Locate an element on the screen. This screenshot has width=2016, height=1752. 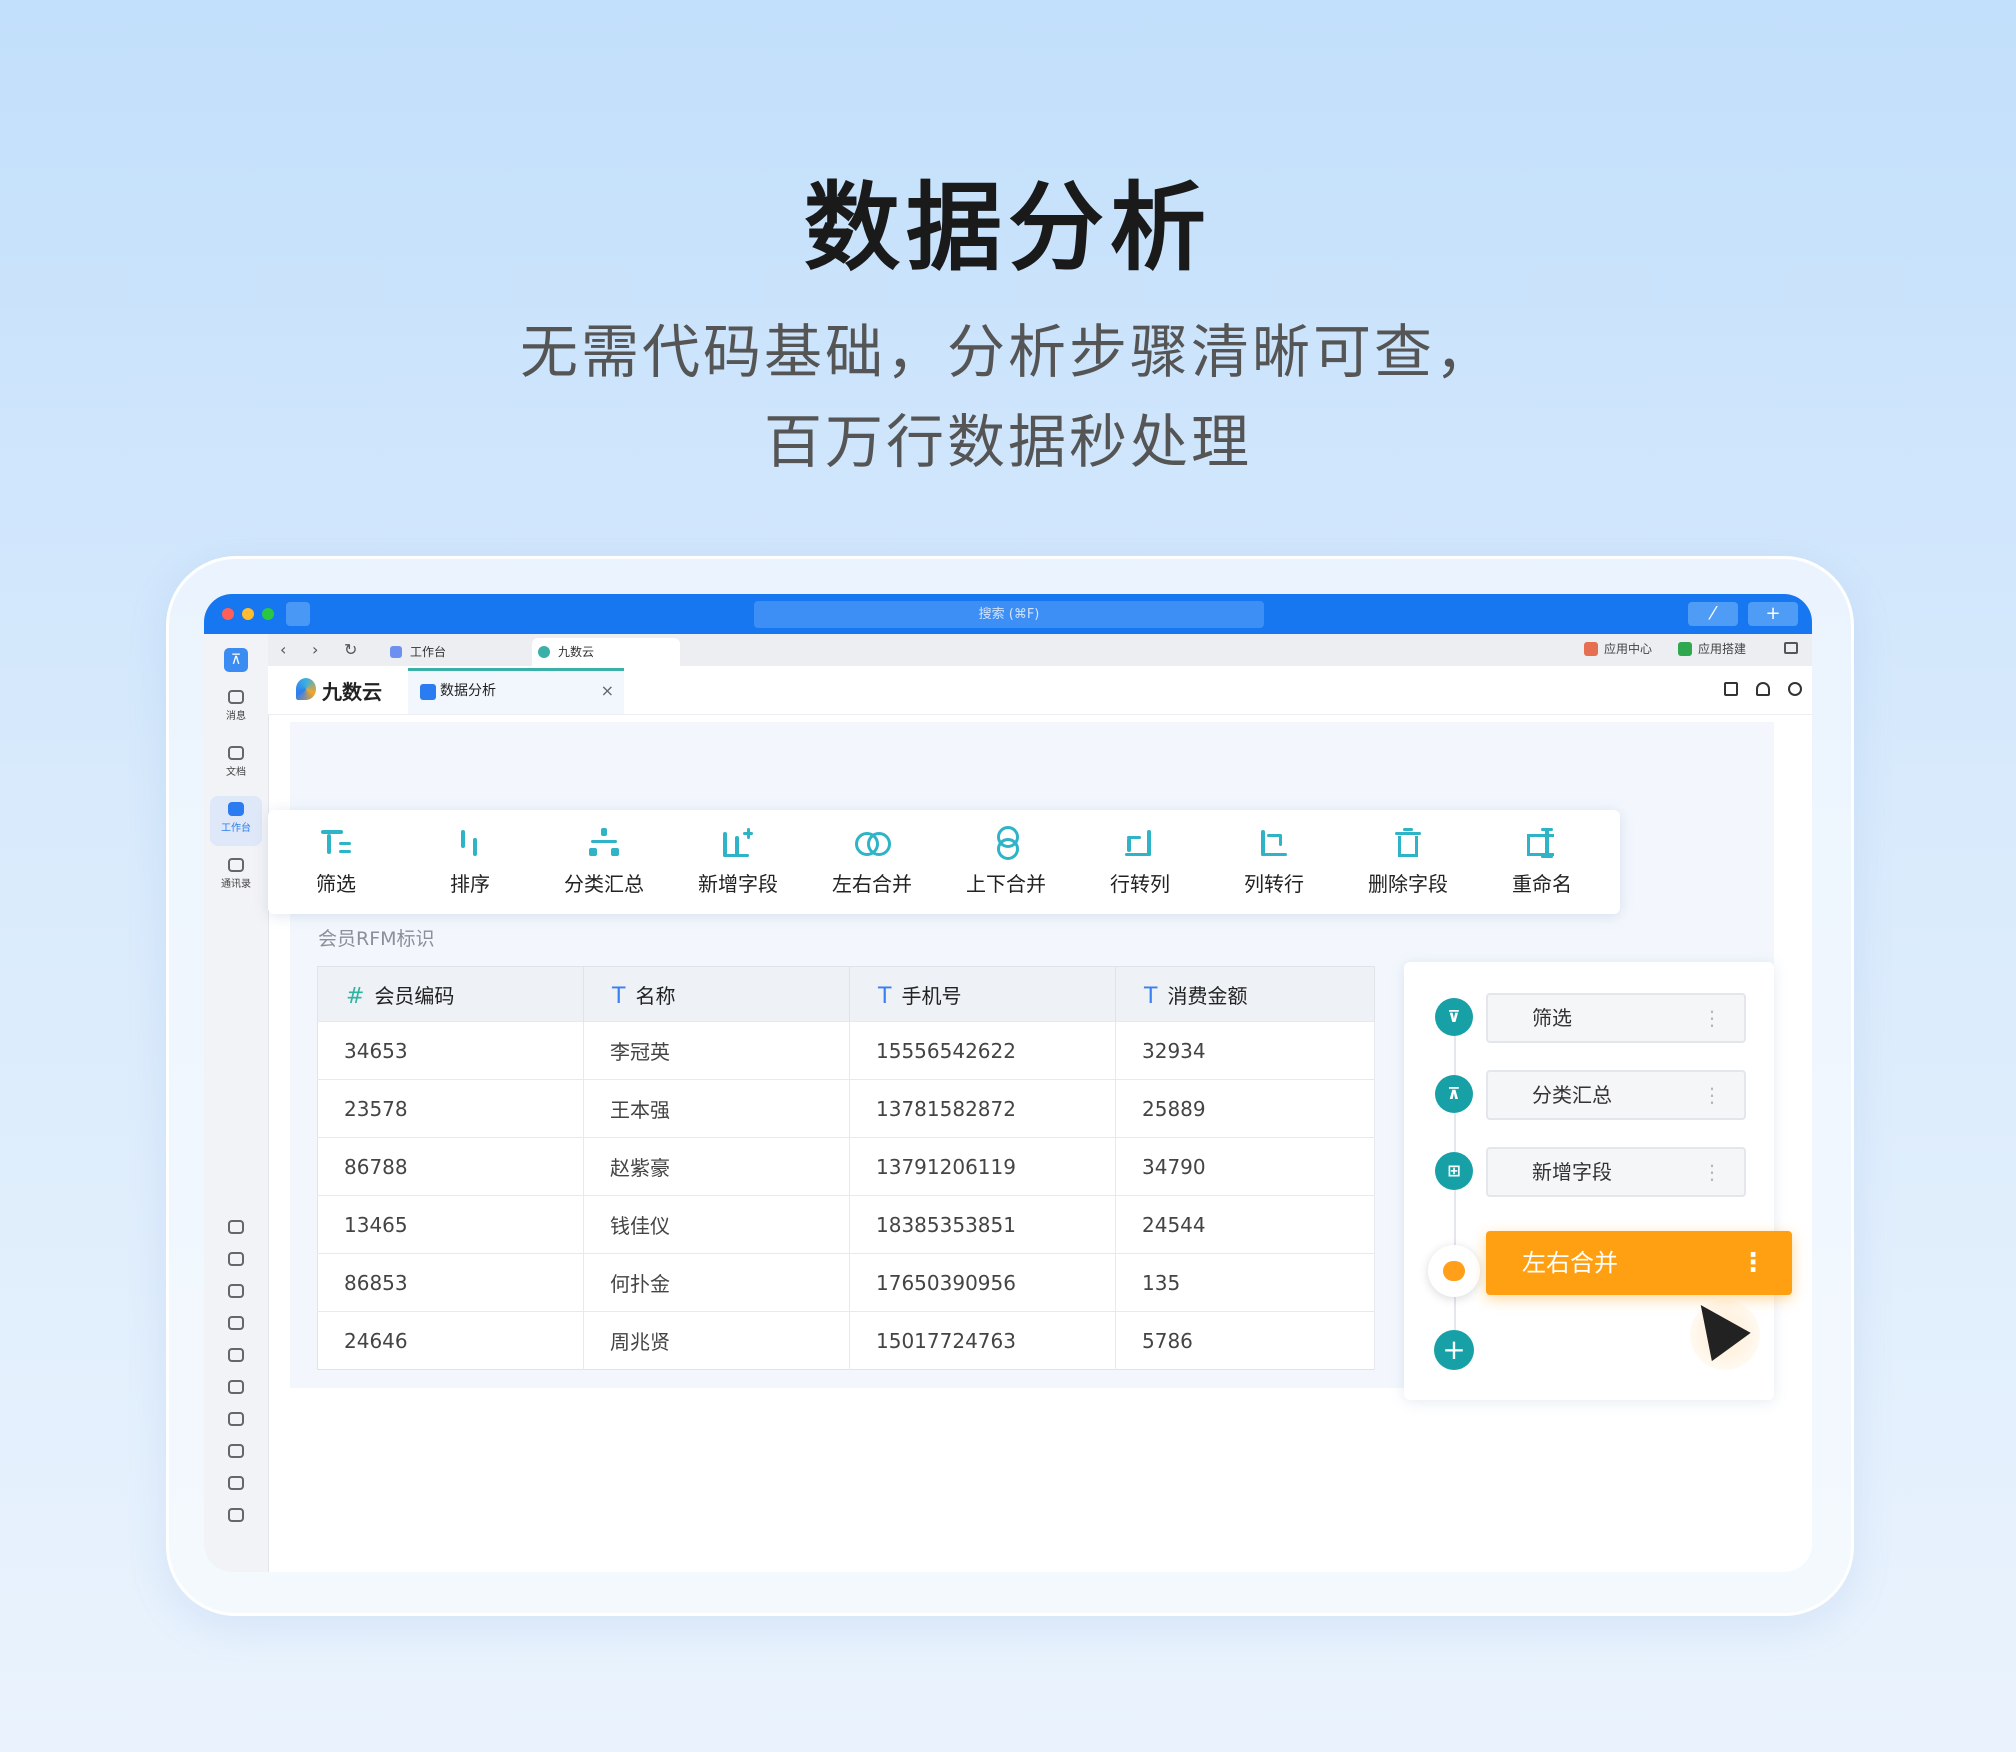
apps-icon is located at coordinates (236, 1451).